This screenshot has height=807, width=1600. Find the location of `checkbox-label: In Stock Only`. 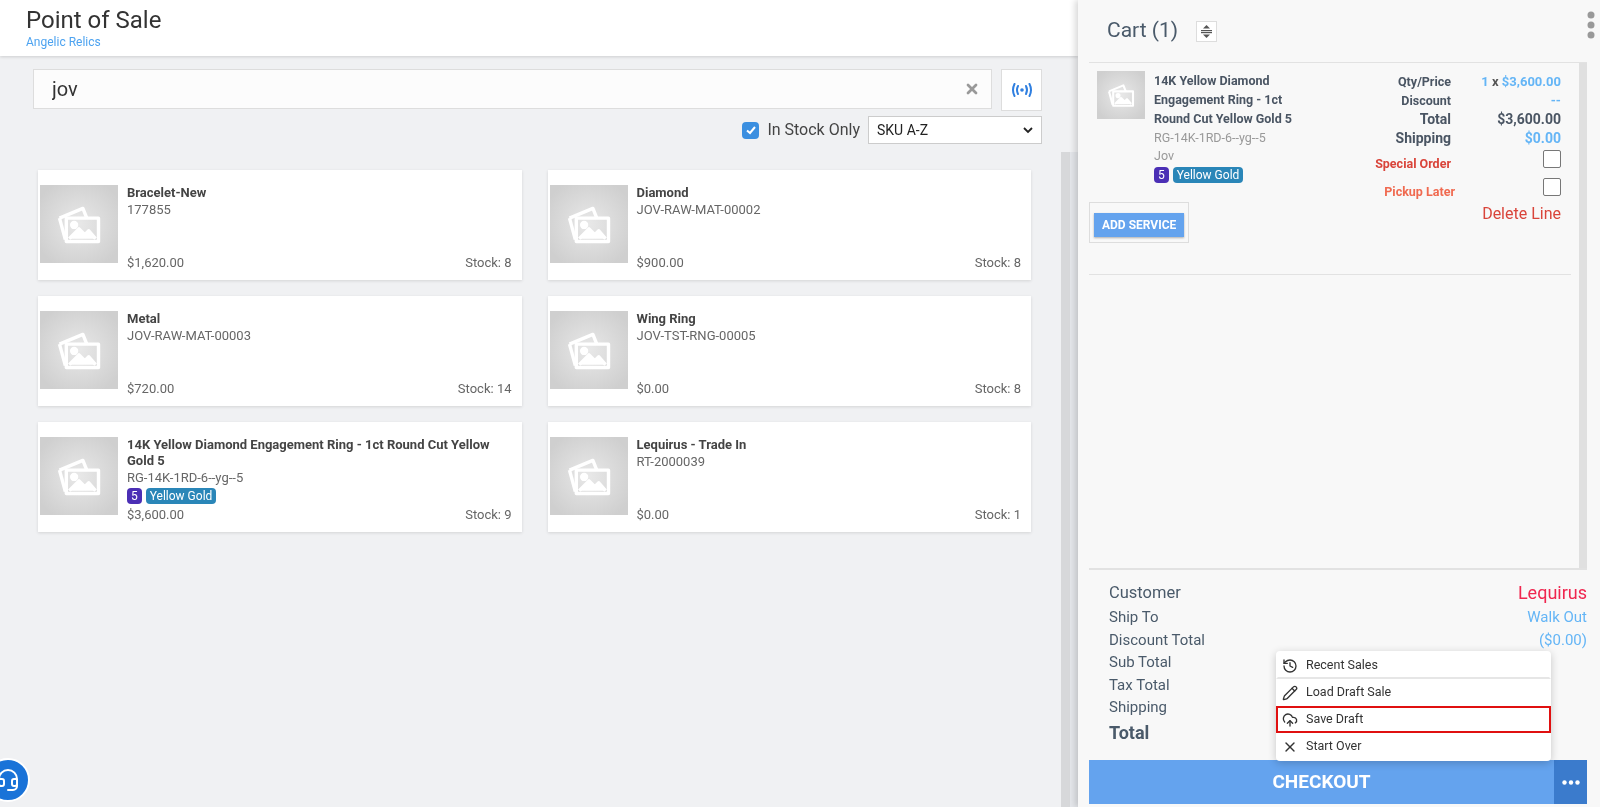

checkbox-label: In Stock Only is located at coordinates (813, 130).